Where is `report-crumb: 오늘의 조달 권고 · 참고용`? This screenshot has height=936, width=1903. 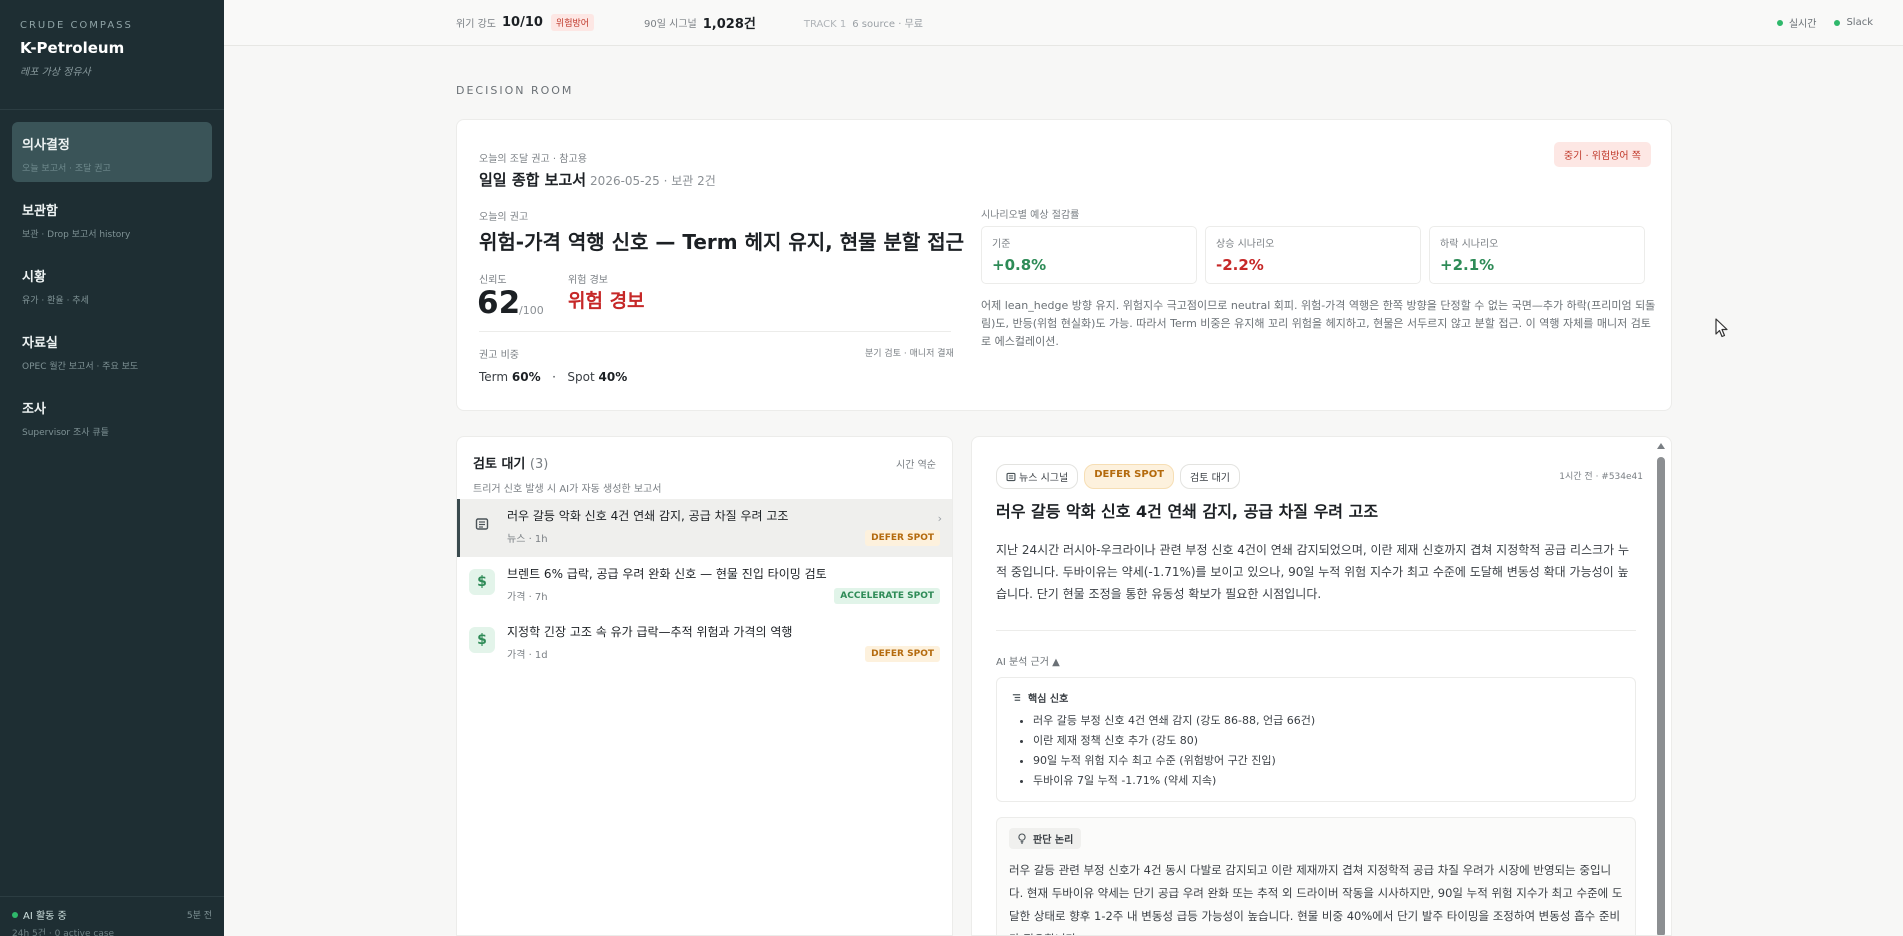
report-crumb: 오늘의 조달 권고 · 참고용 is located at coordinates (533, 159).